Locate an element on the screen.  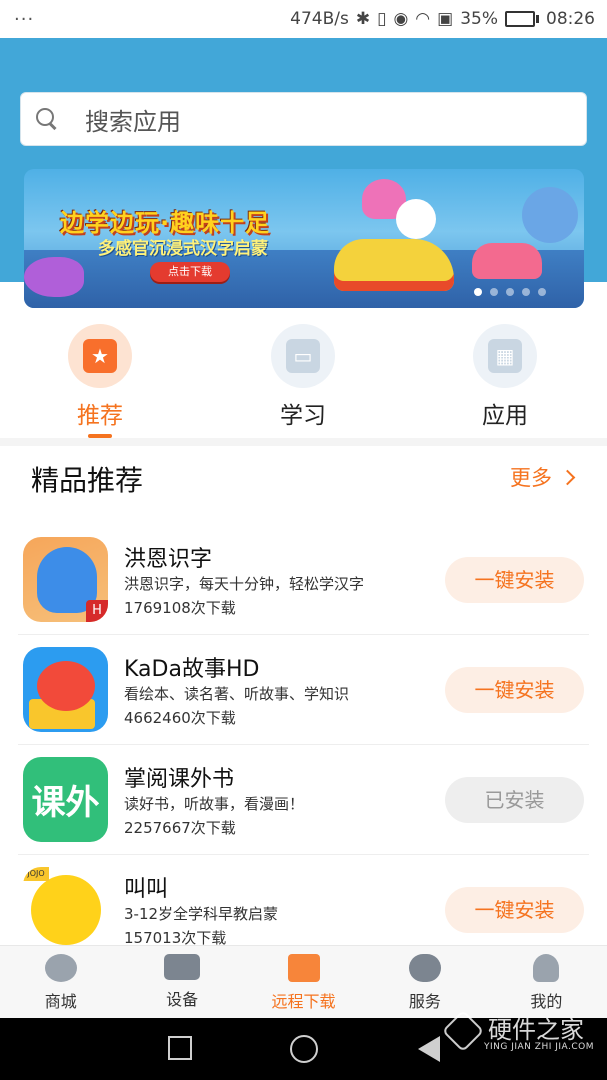
book-icon: ▭ is located at coordinates (303, 356).